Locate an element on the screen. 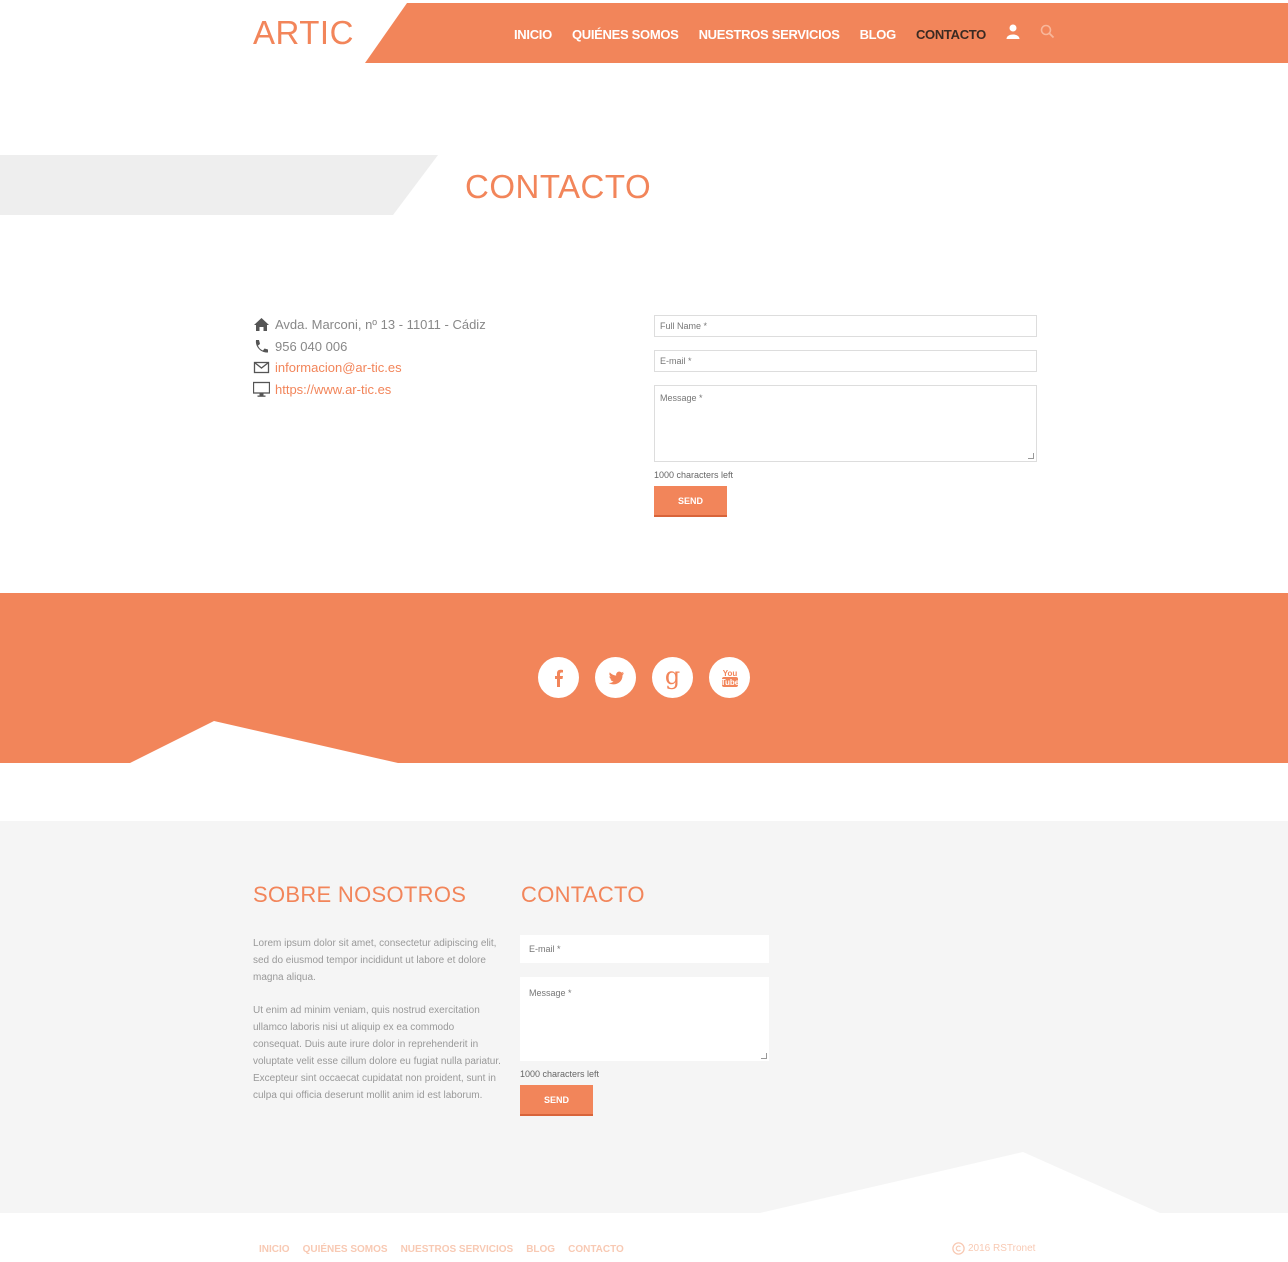 Image resolution: width=1288 pixels, height=1262 pixels. footer-send-button: SEND is located at coordinates (556, 1100).